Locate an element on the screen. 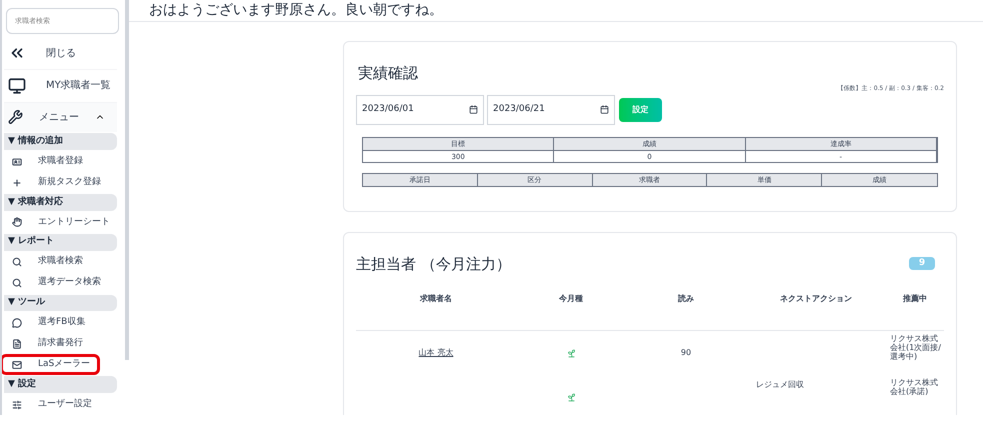 This screenshot has width=983, height=433. nav-item: 閉じる is located at coordinates (60, 54).